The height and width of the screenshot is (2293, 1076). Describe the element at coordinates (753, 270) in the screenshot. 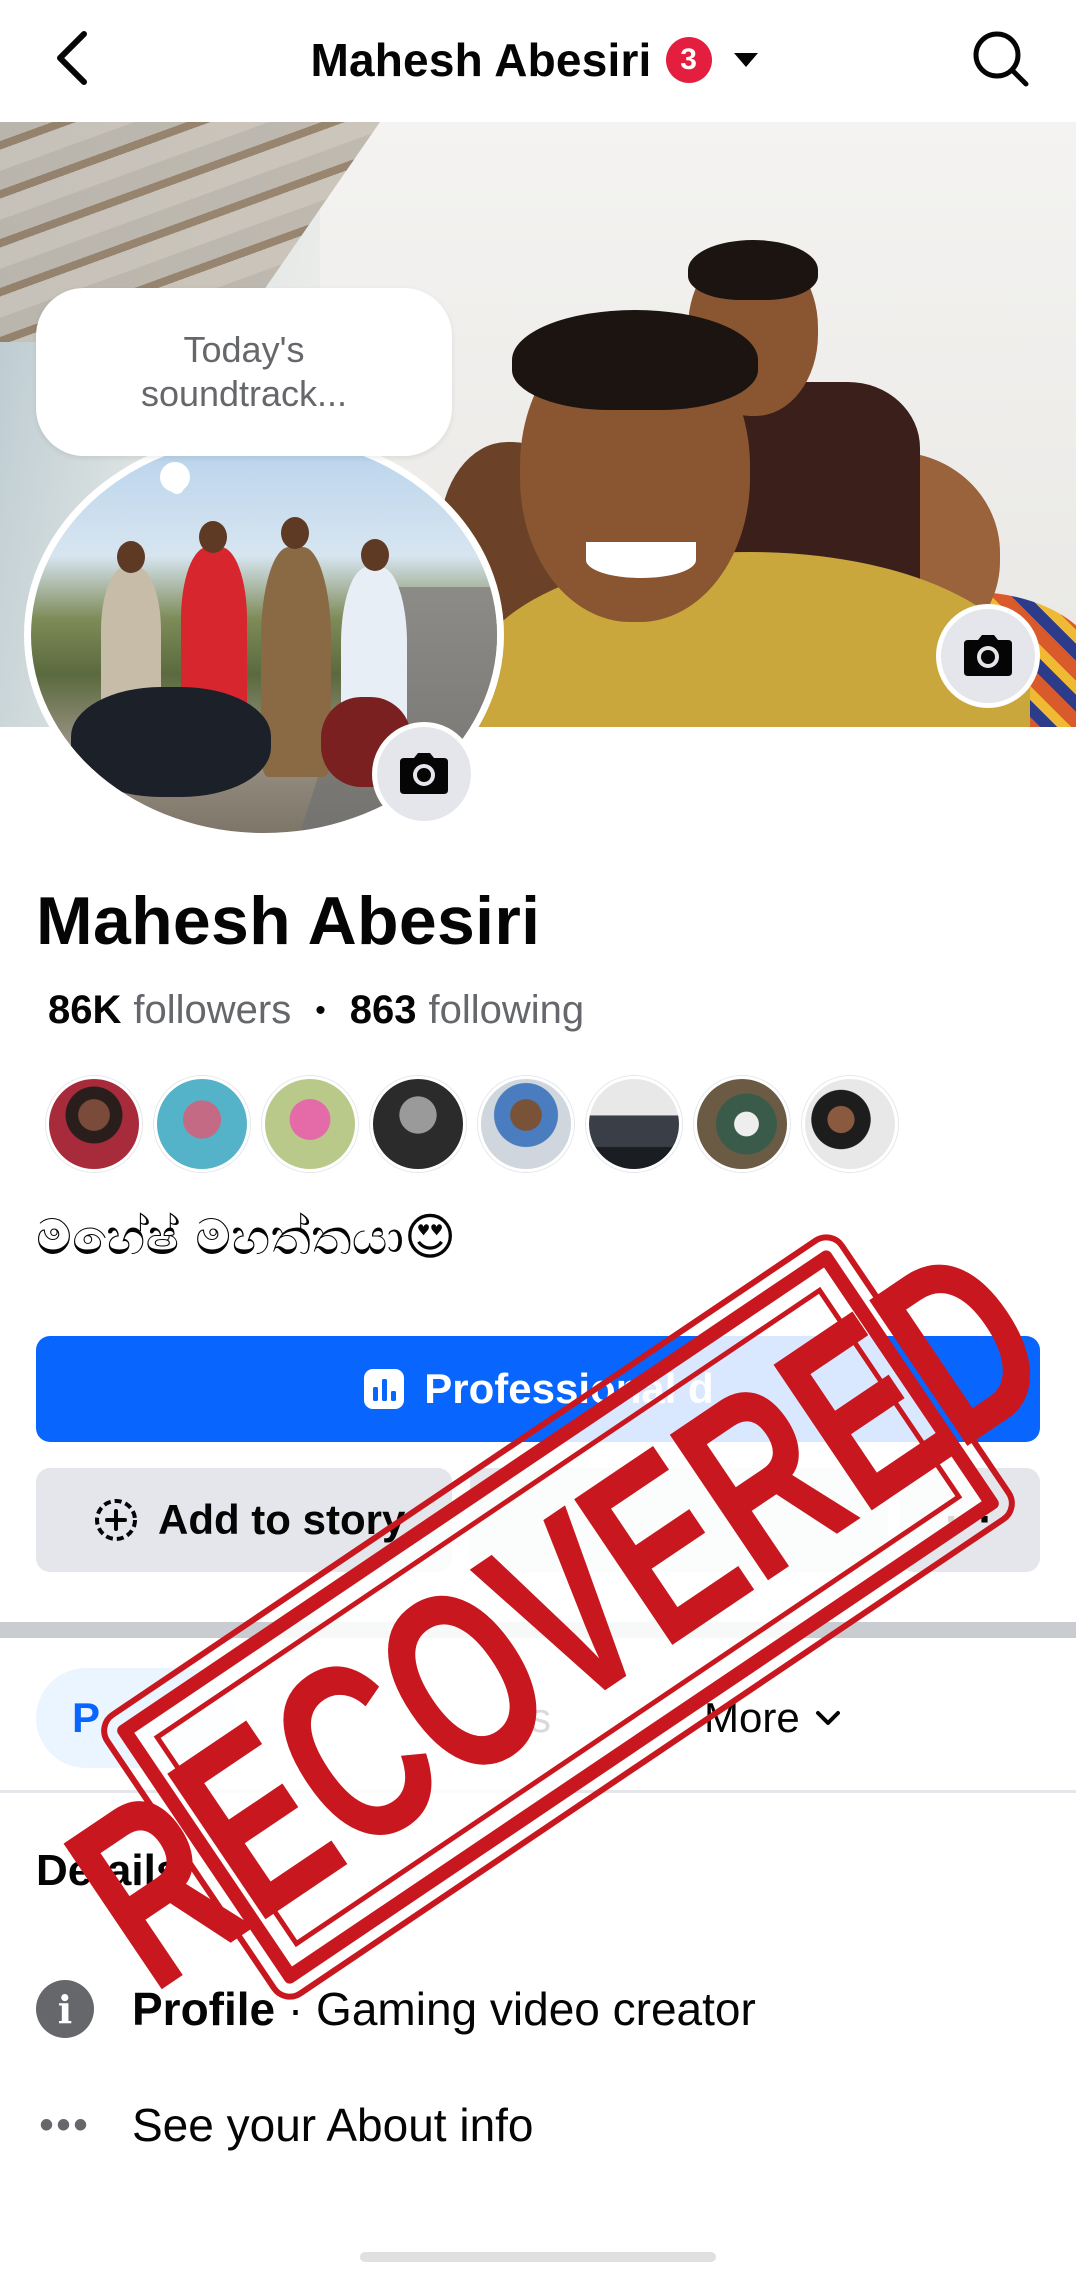

I see `cover-boy-hair` at that location.